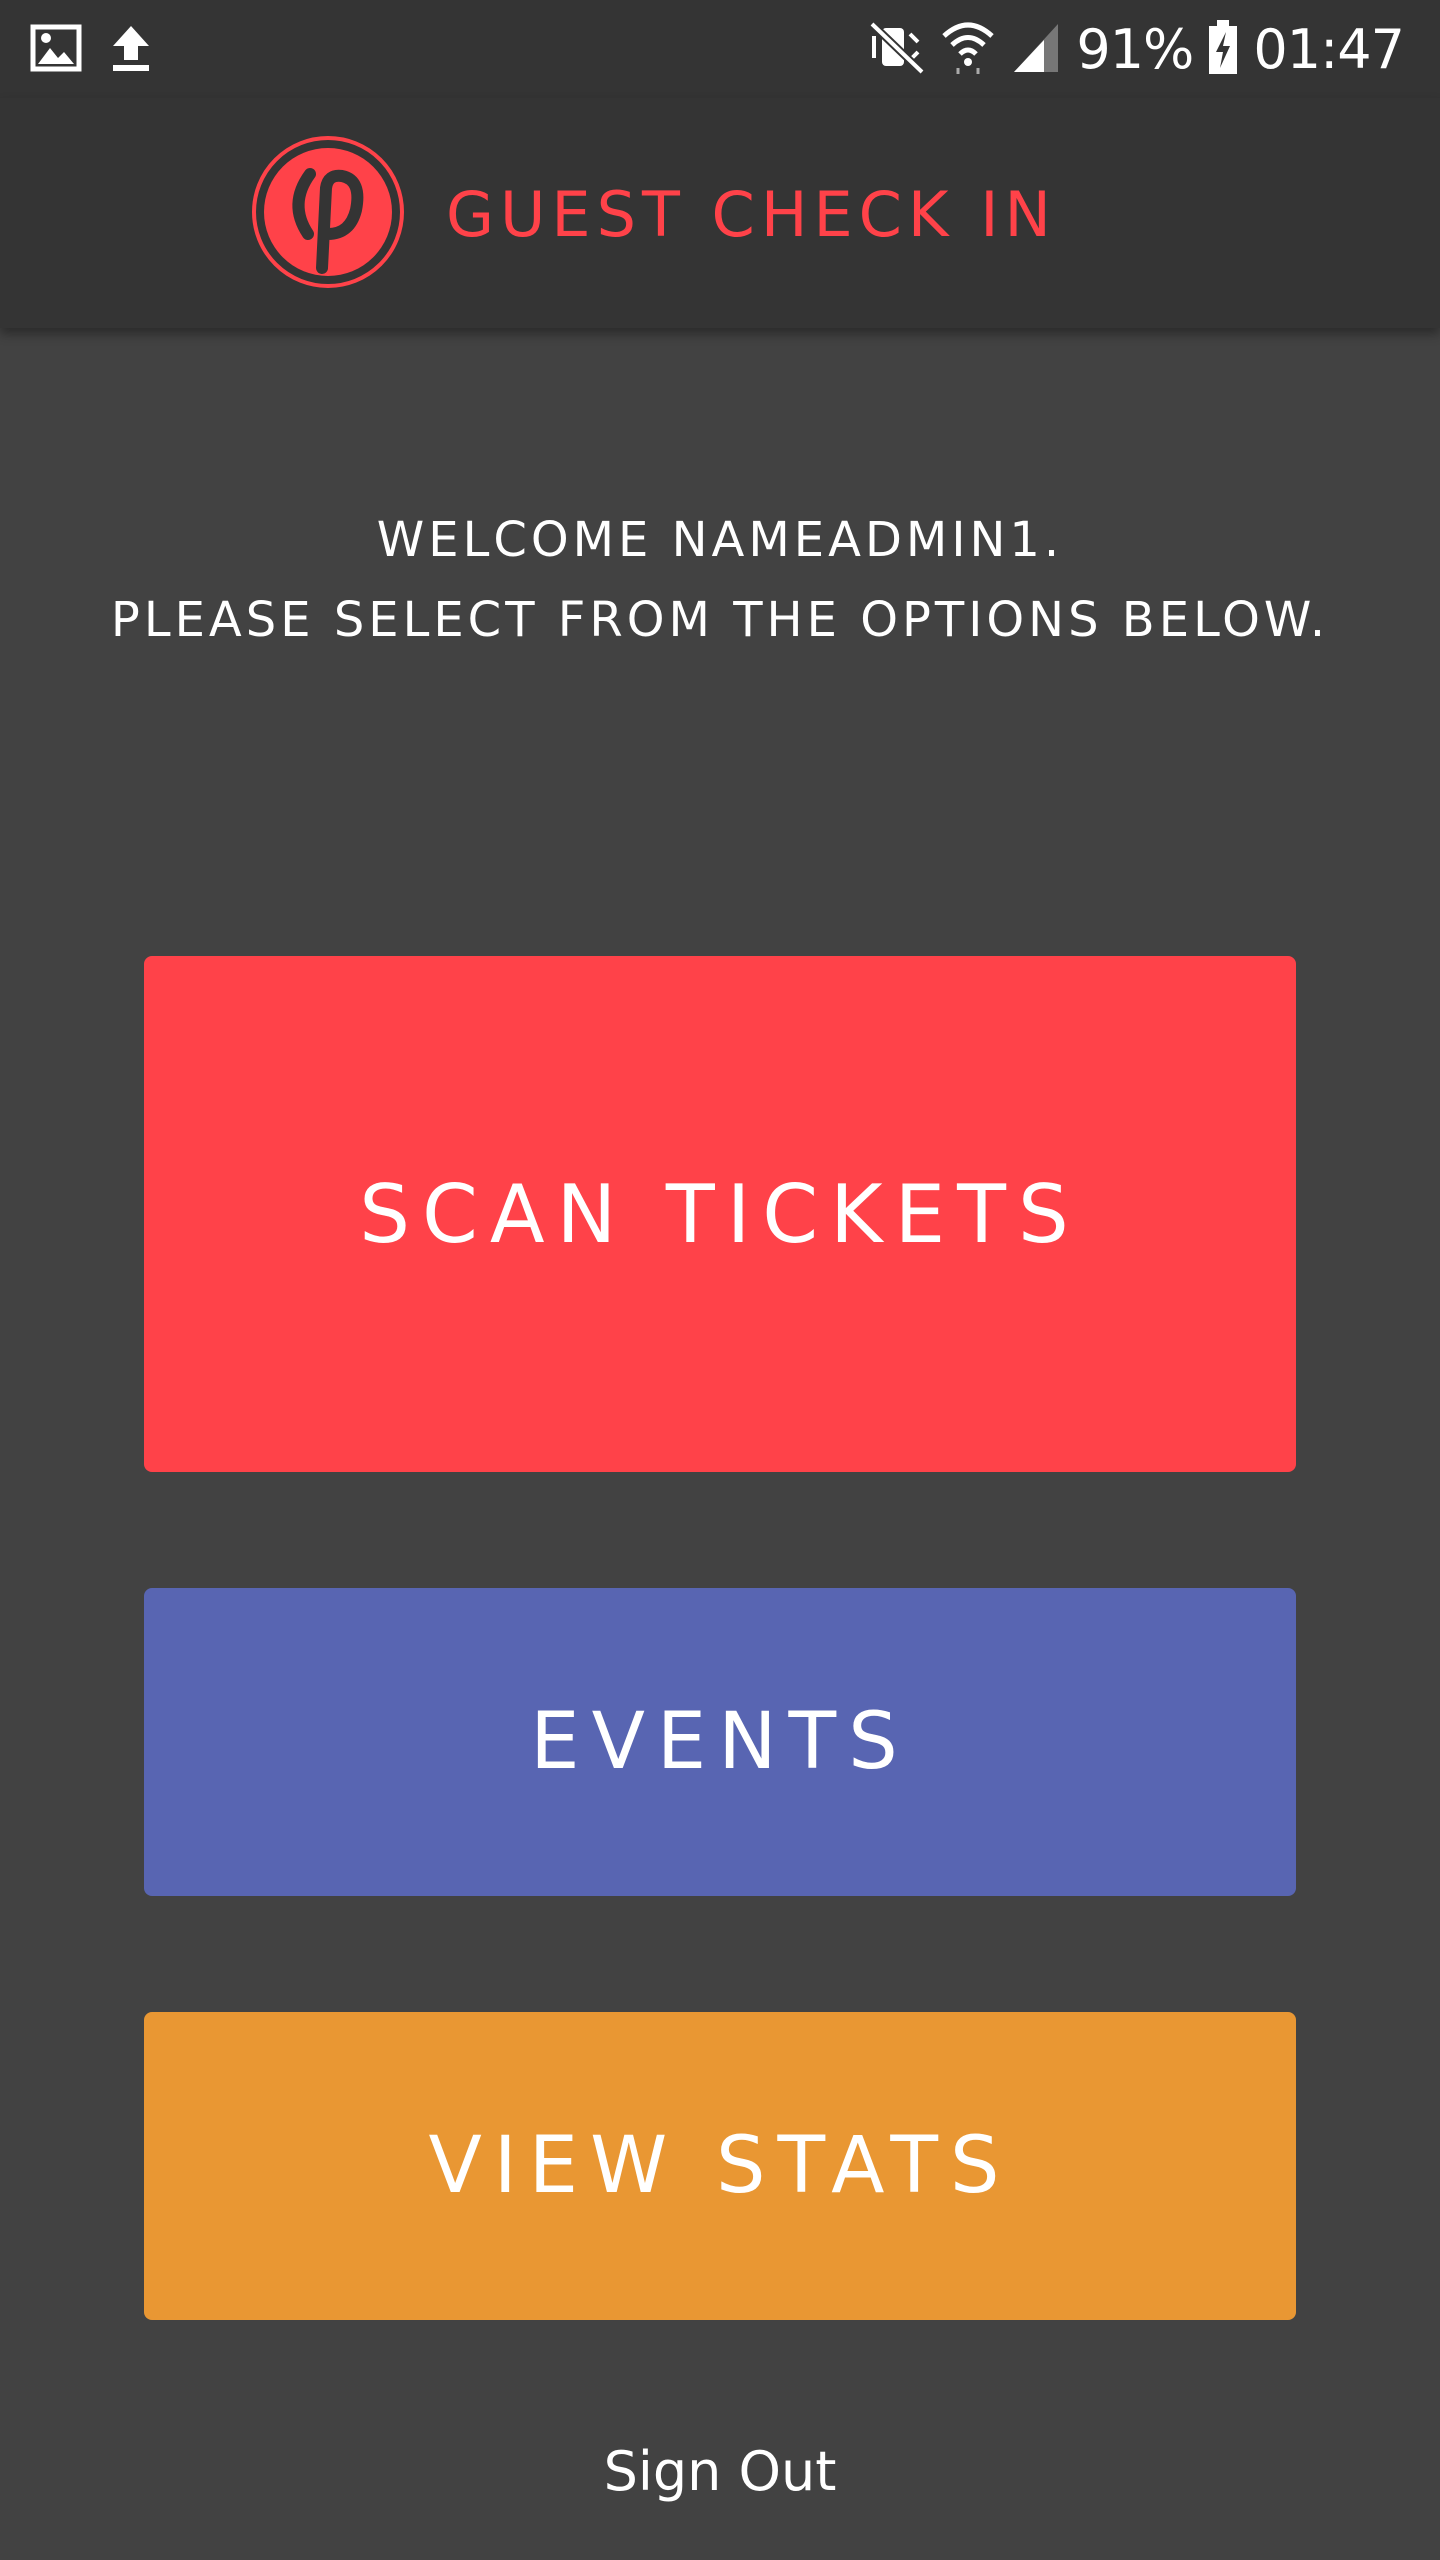 This screenshot has height=2560, width=1440. I want to click on wifi-icon, so click(968, 49).